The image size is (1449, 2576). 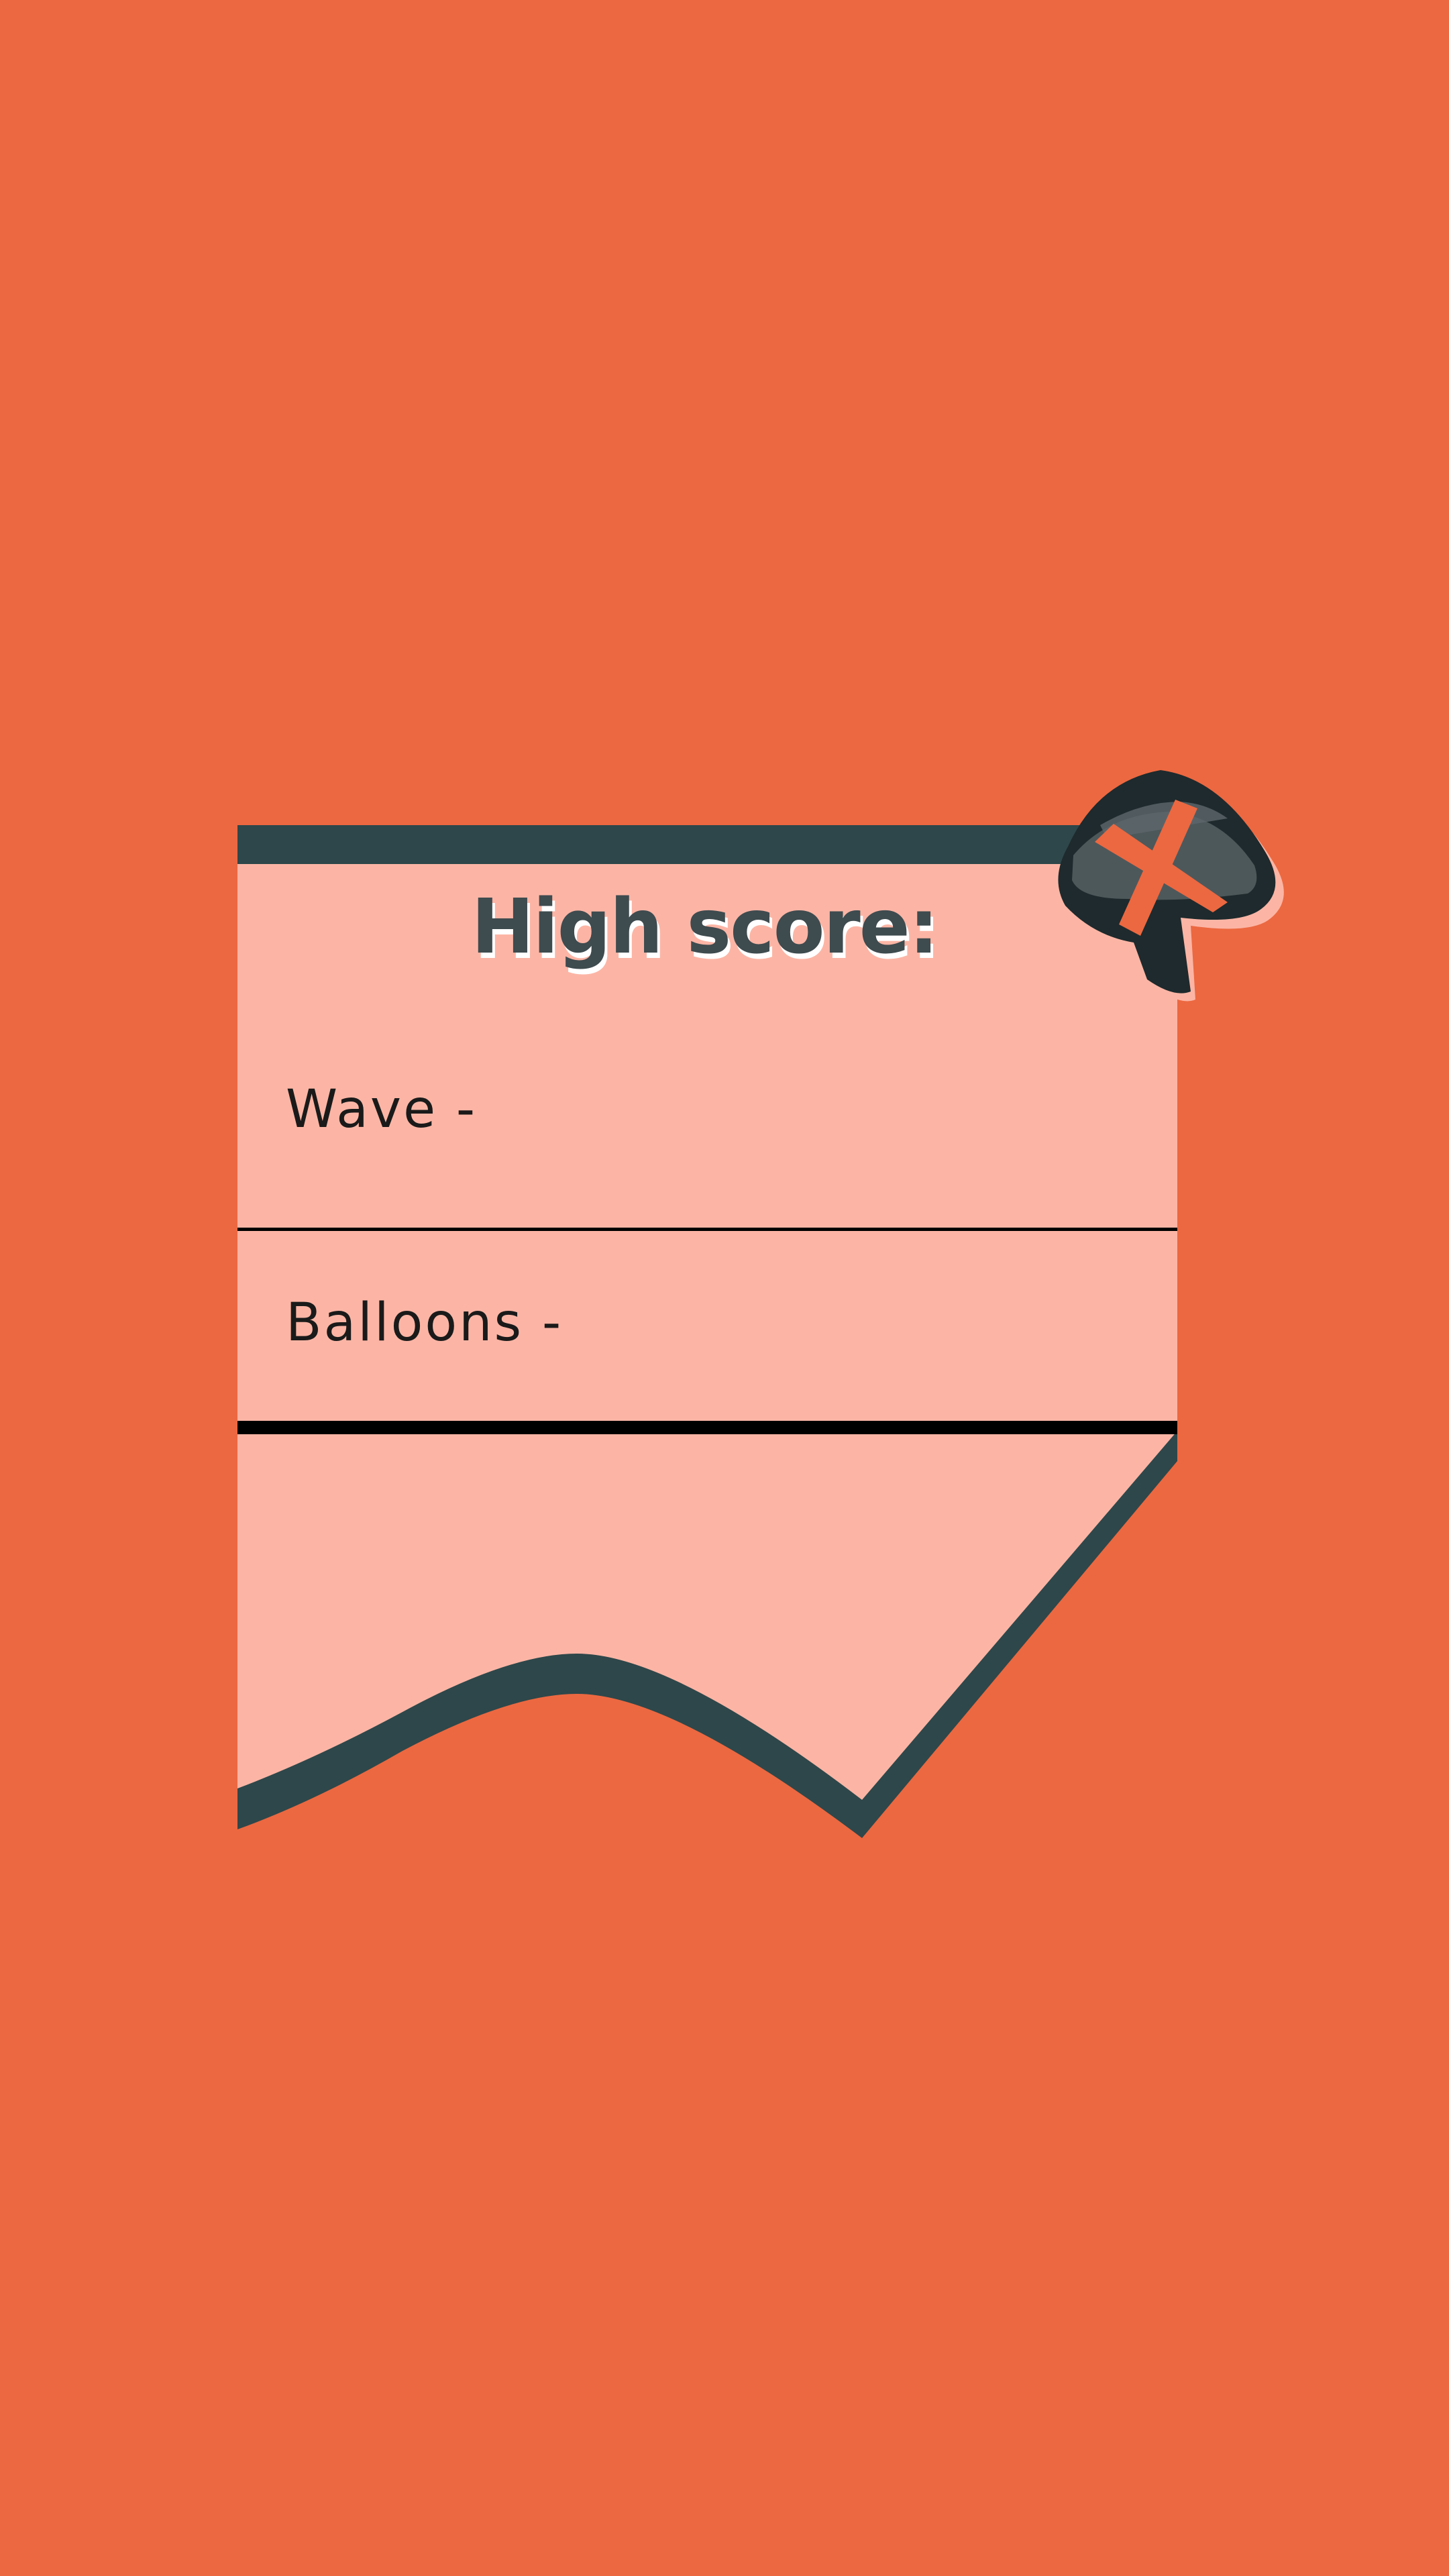 I want to click on wave-label: Wave -, so click(x=381, y=1109).